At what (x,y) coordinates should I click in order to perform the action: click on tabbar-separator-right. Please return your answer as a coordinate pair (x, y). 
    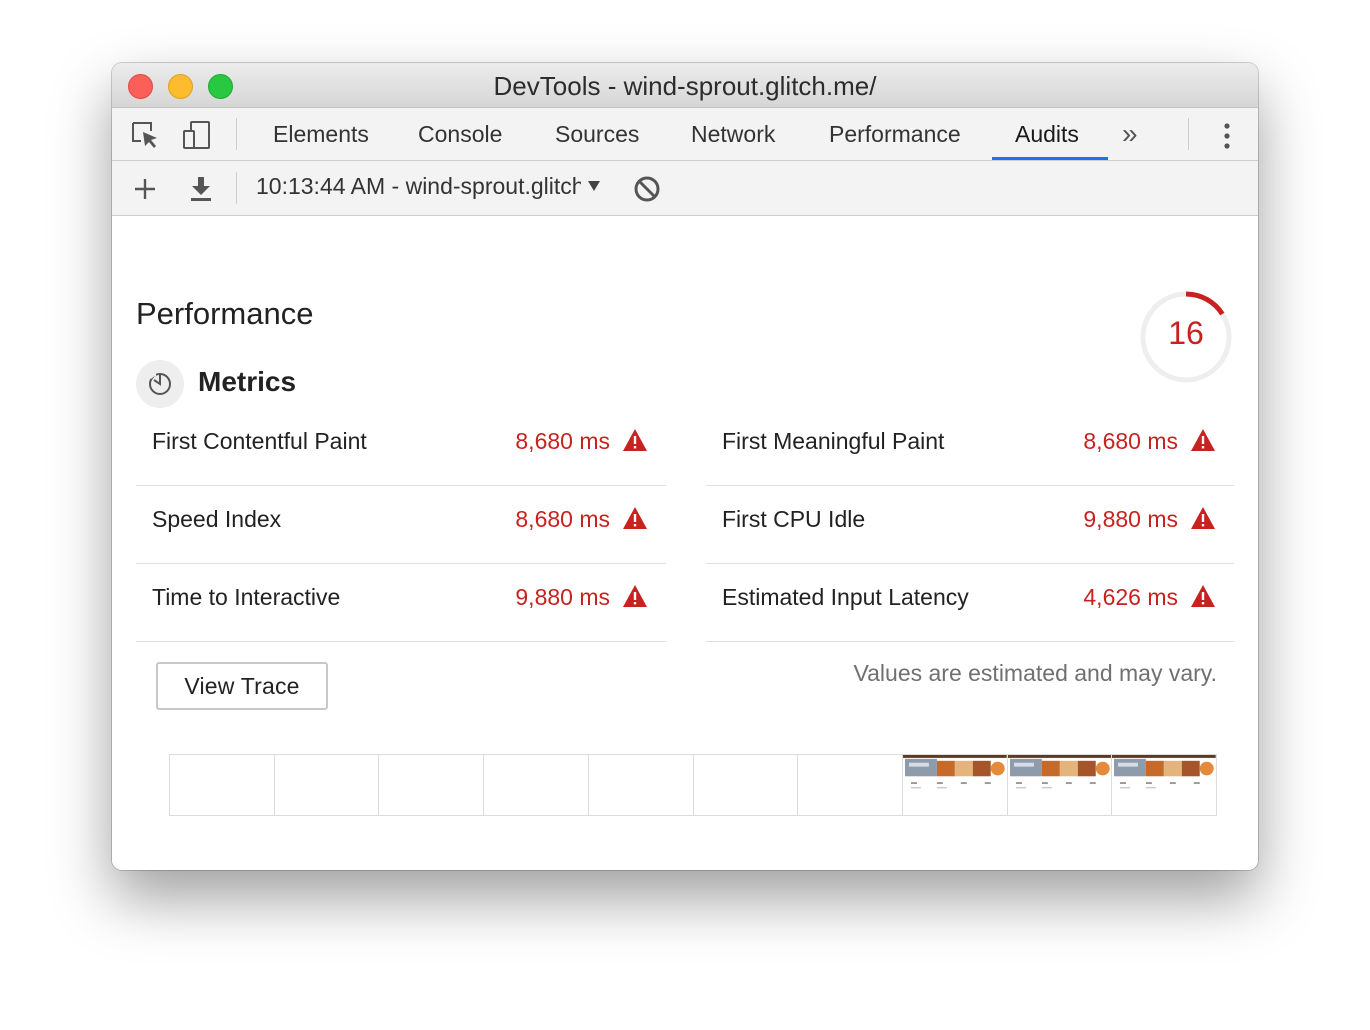
    Looking at the image, I should click on (1188, 134).